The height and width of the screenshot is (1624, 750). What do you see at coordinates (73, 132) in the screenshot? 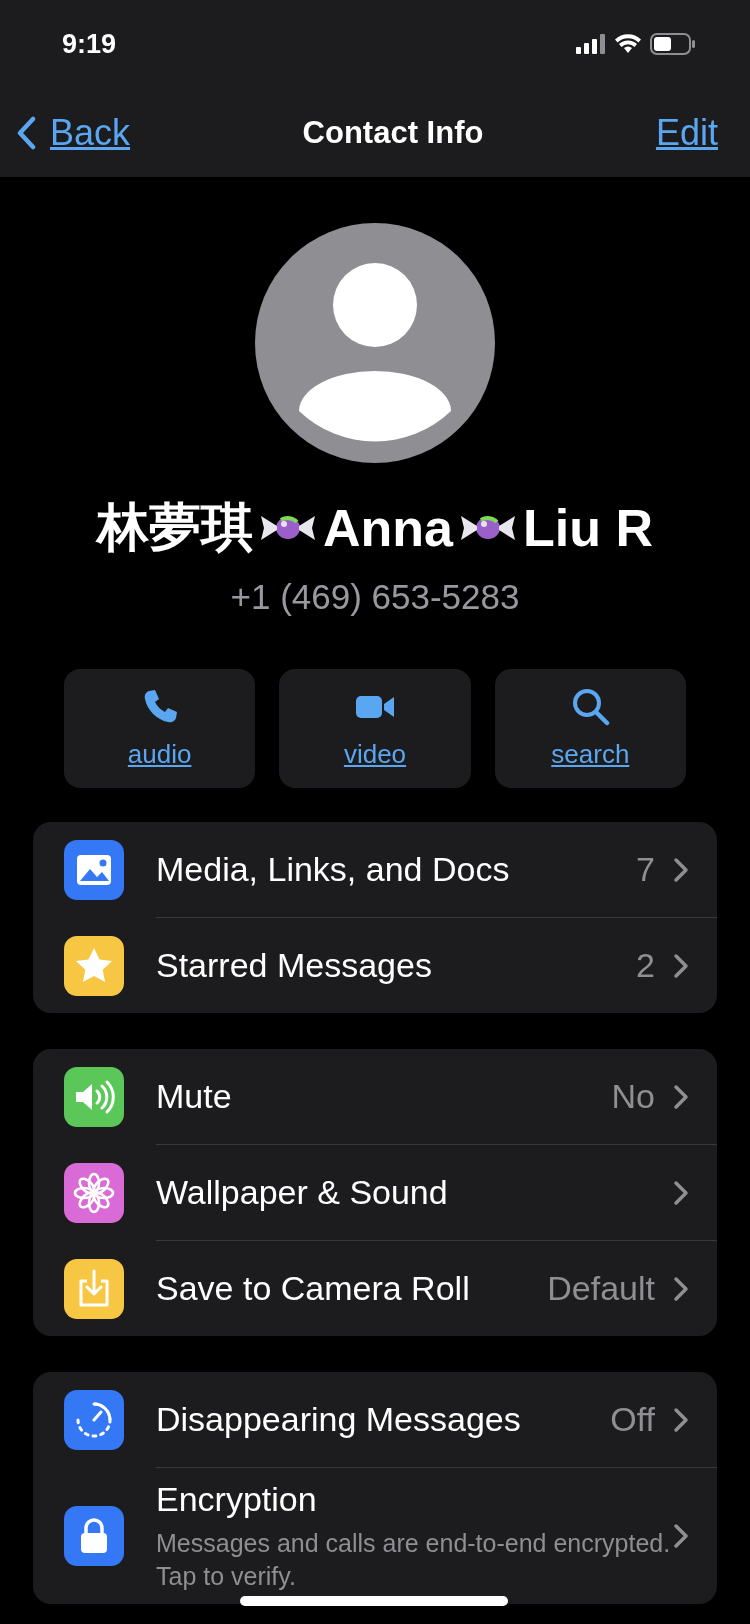
I see `back-link: Back` at bounding box center [73, 132].